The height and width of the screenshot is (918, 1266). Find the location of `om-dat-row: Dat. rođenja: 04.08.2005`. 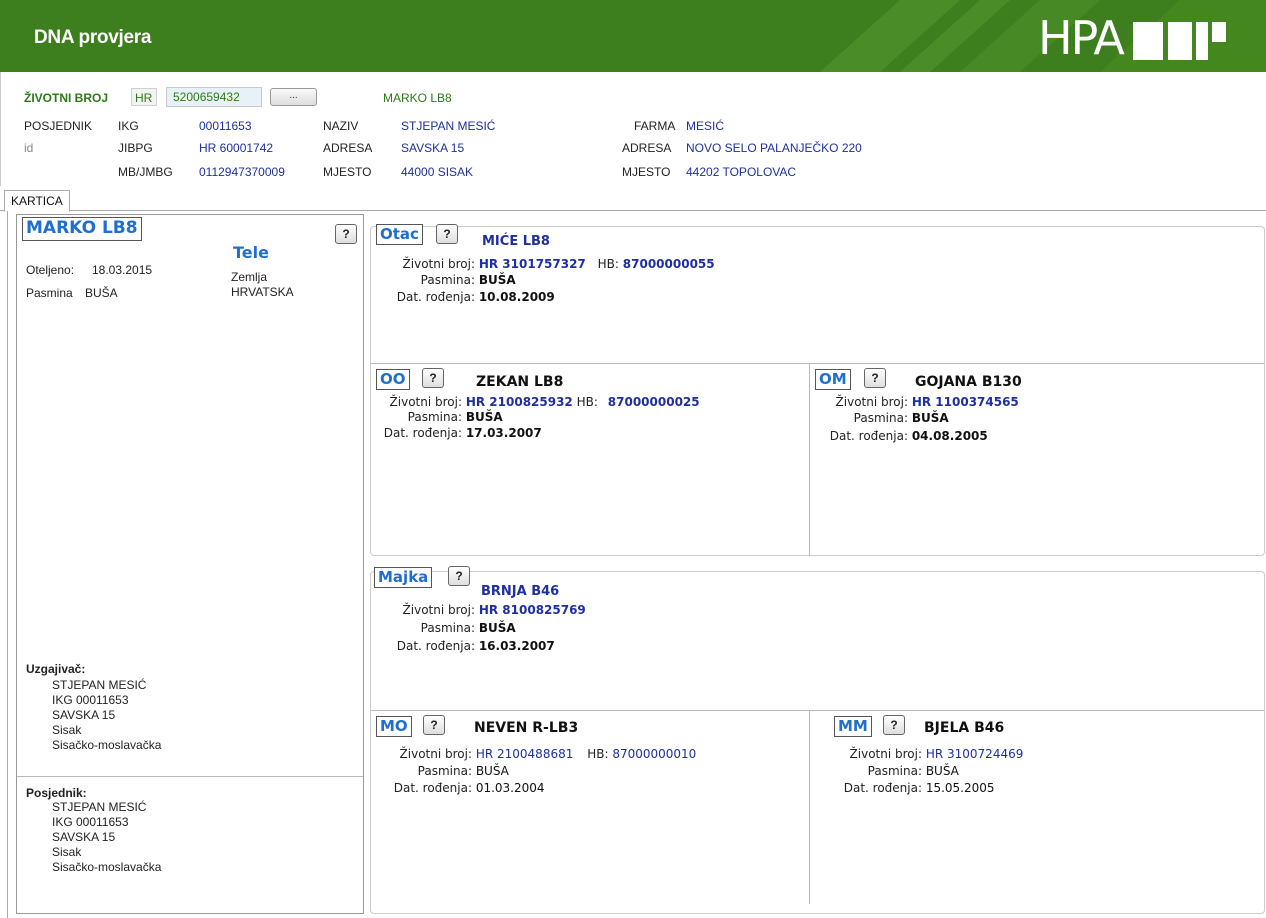

om-dat-row: Dat. rođenja: 04.08.2005 is located at coordinates (903, 436).